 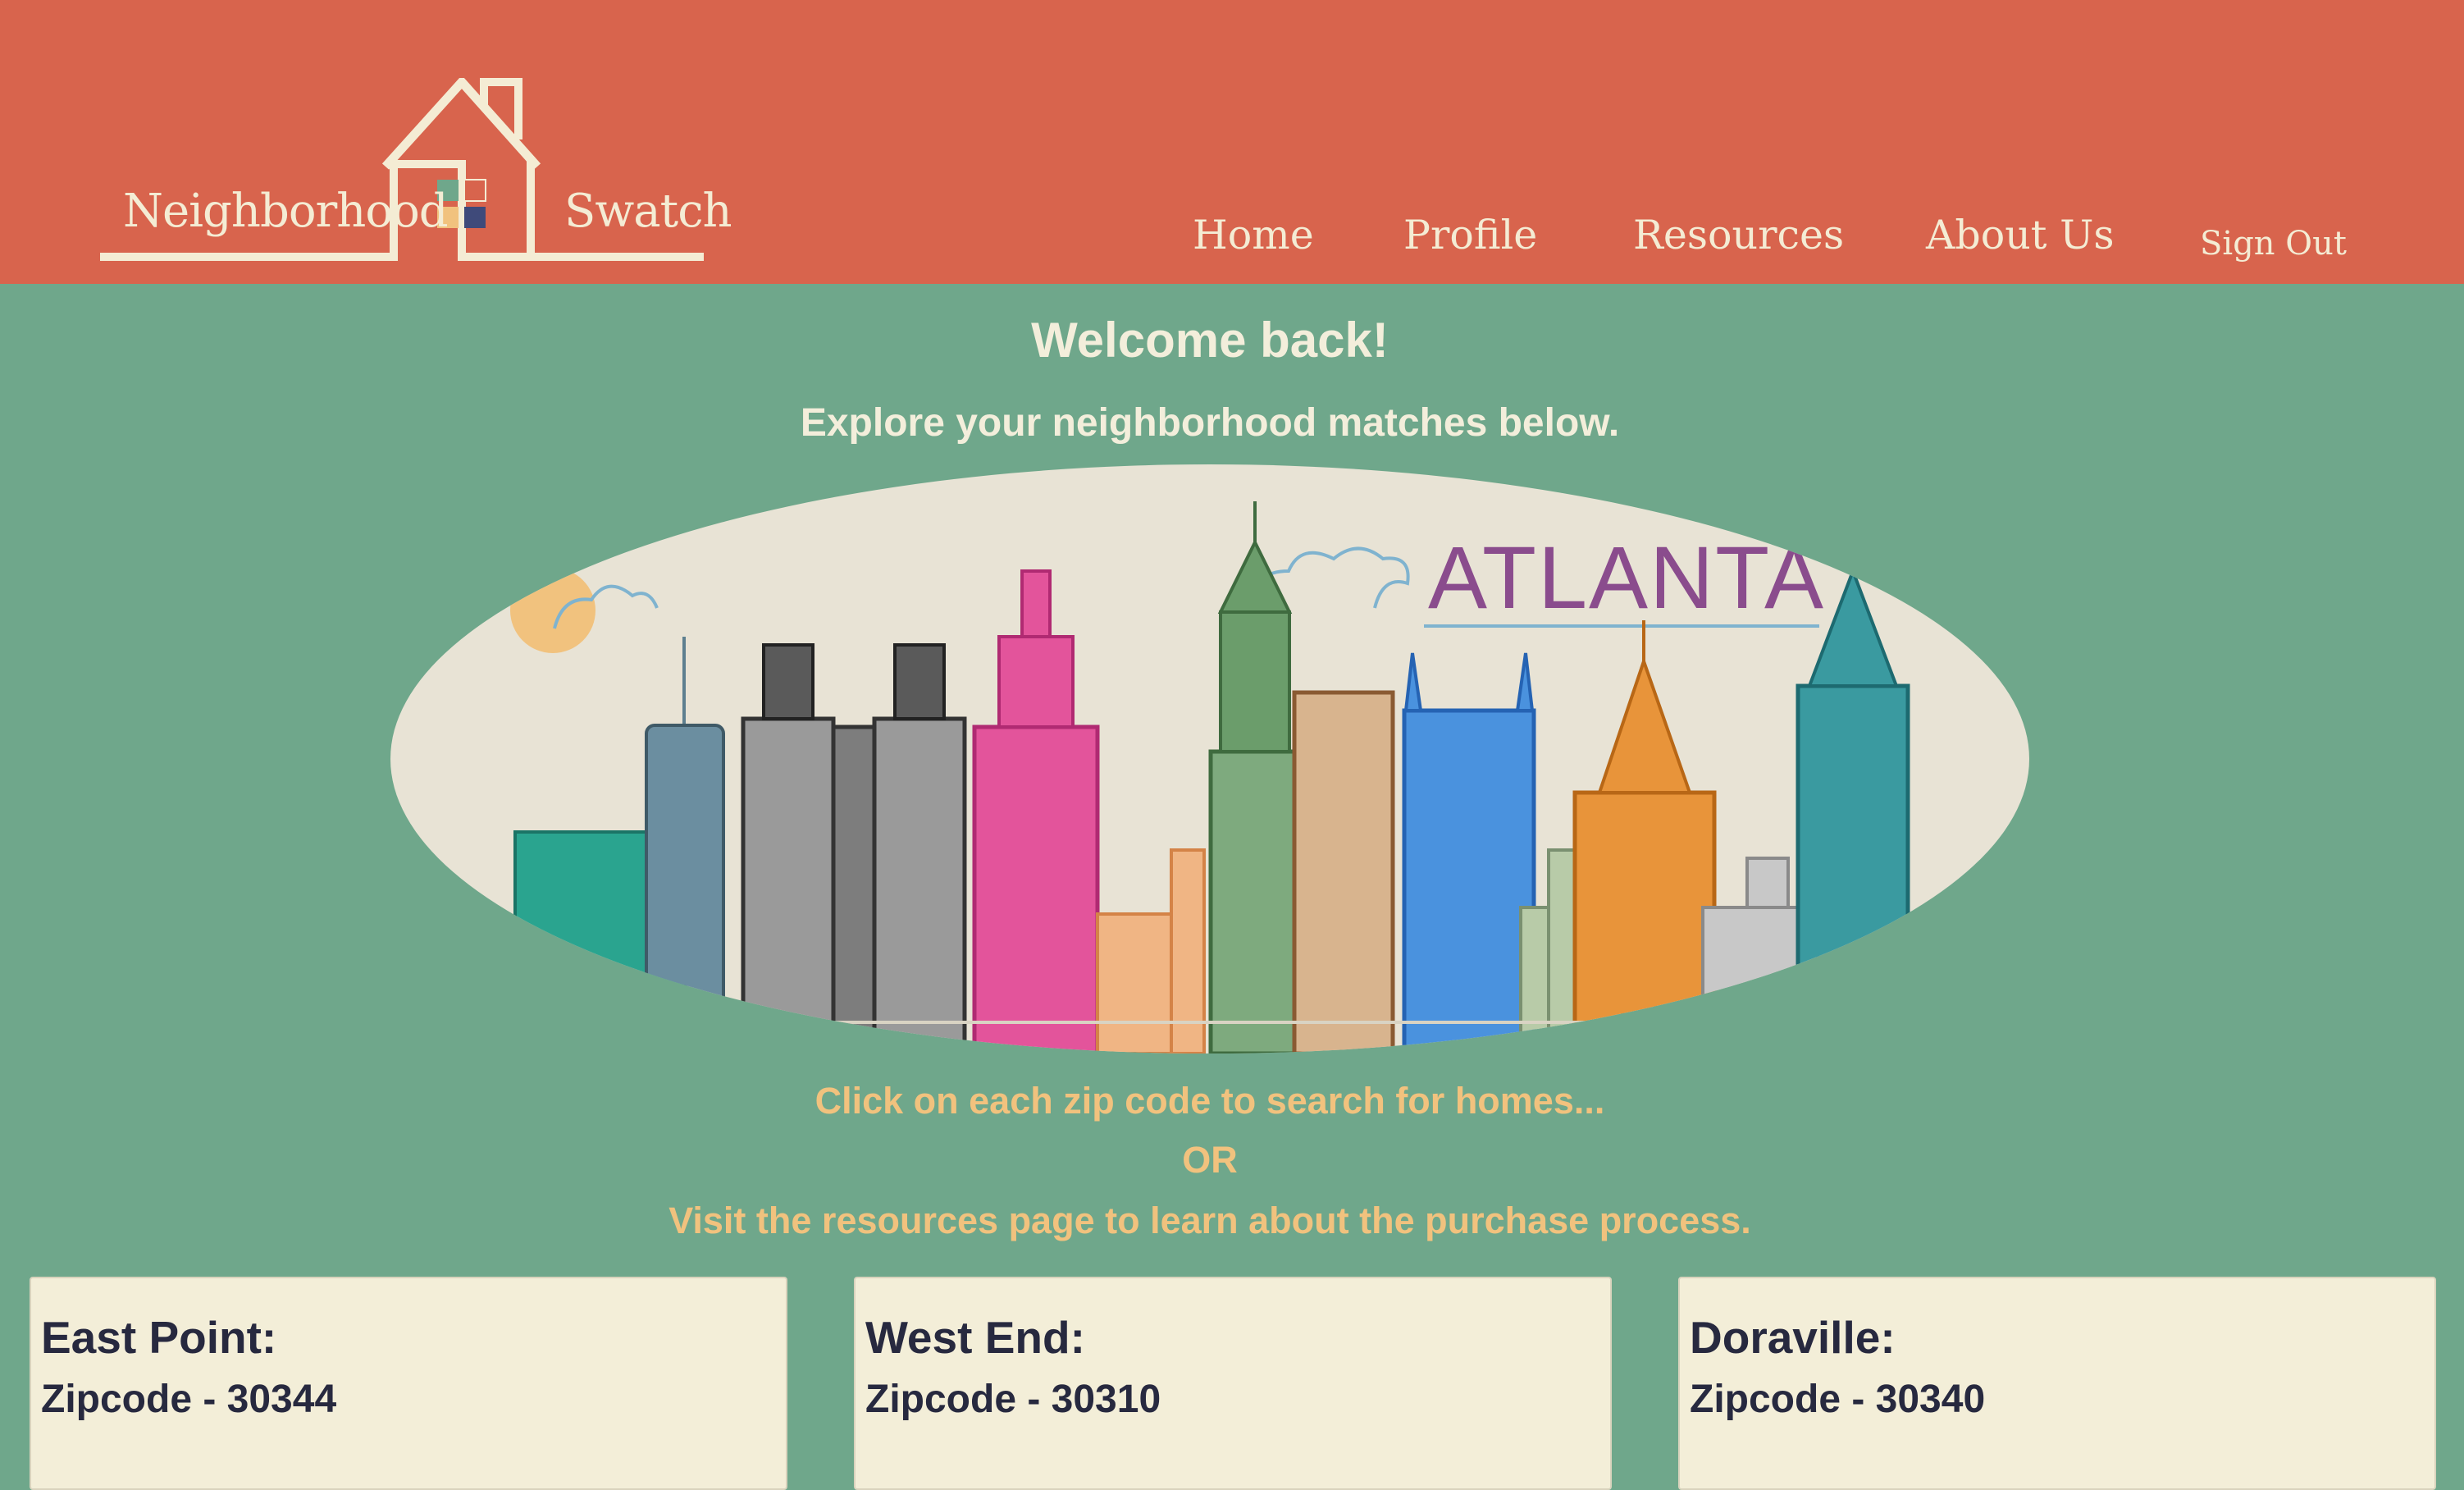 I want to click on neighborhood-name: East Point:, so click(x=159, y=1337).